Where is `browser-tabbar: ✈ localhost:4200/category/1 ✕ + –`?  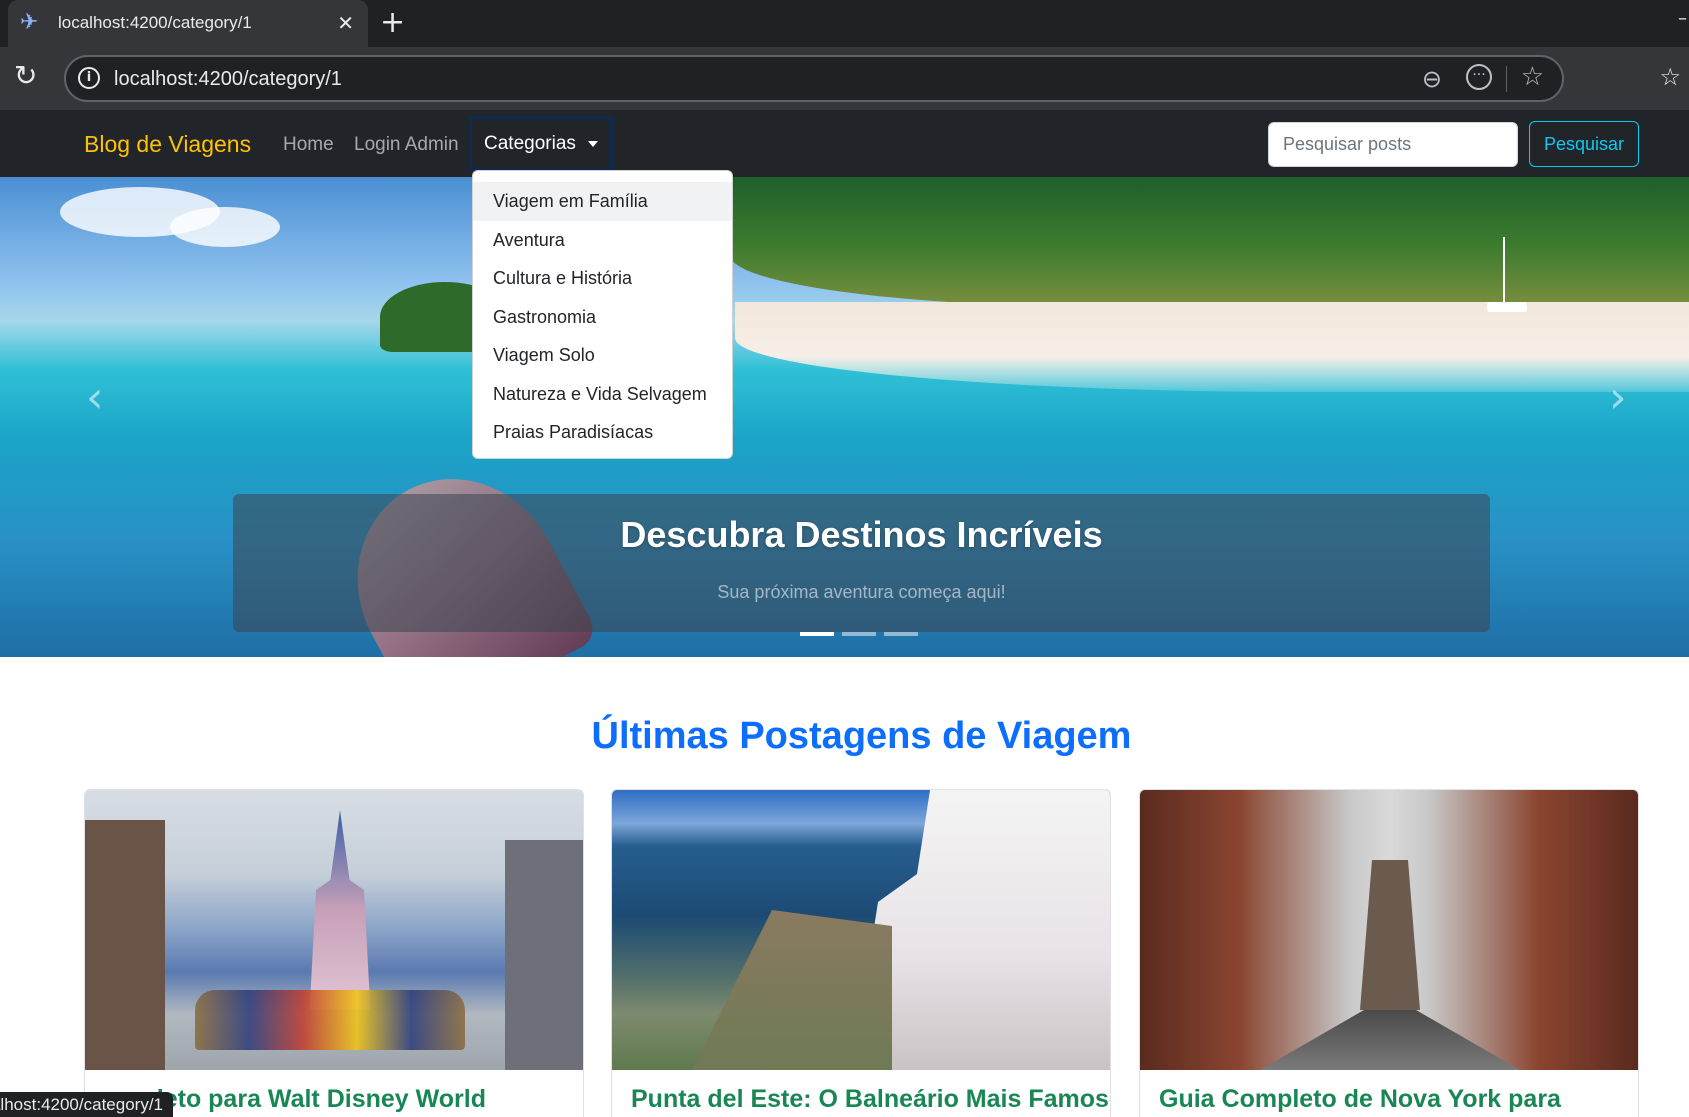 browser-tabbar: ✈ localhost:4200/category/1 ✕ + – is located at coordinates (844, 23).